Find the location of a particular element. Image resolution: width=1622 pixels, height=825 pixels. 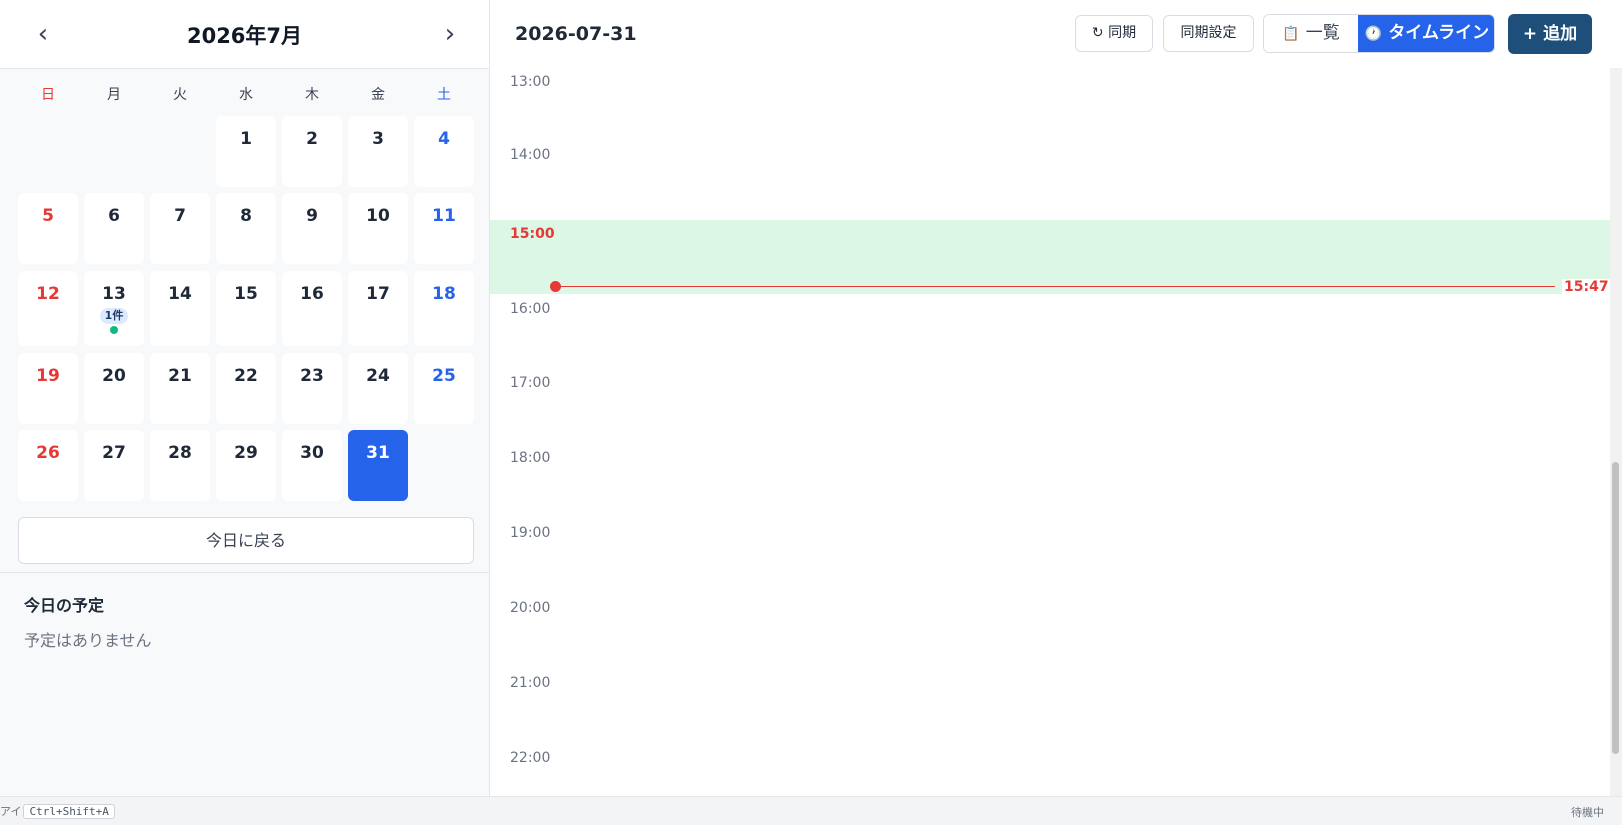

day-cell-21: 21 is located at coordinates (180, 388).